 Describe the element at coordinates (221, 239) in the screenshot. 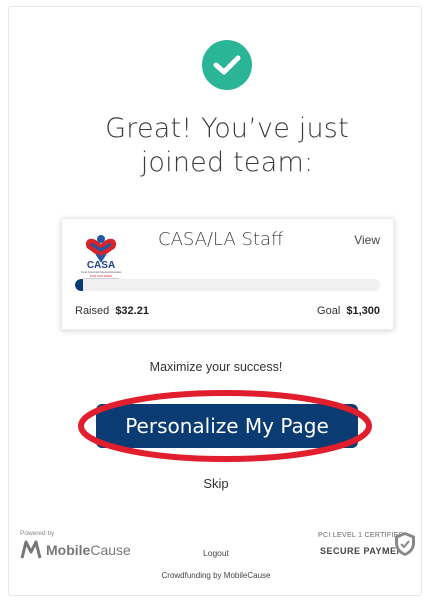

I see `team-name: CASA/LA Staff` at that location.